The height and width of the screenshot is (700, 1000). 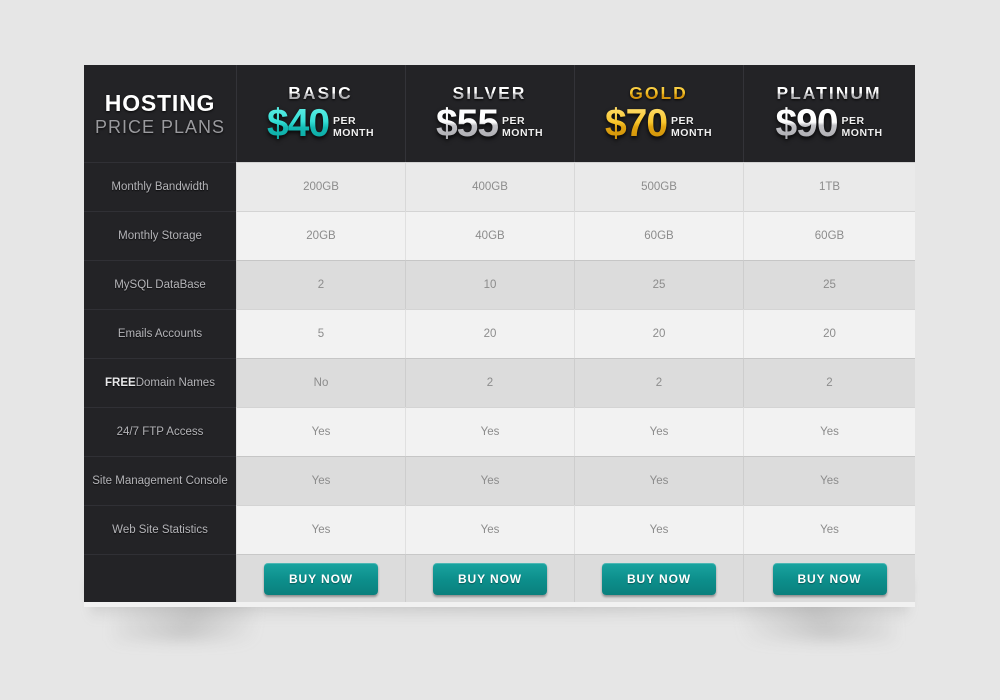 What do you see at coordinates (320, 333) in the screenshot?
I see `feature-value-cell: 5` at bounding box center [320, 333].